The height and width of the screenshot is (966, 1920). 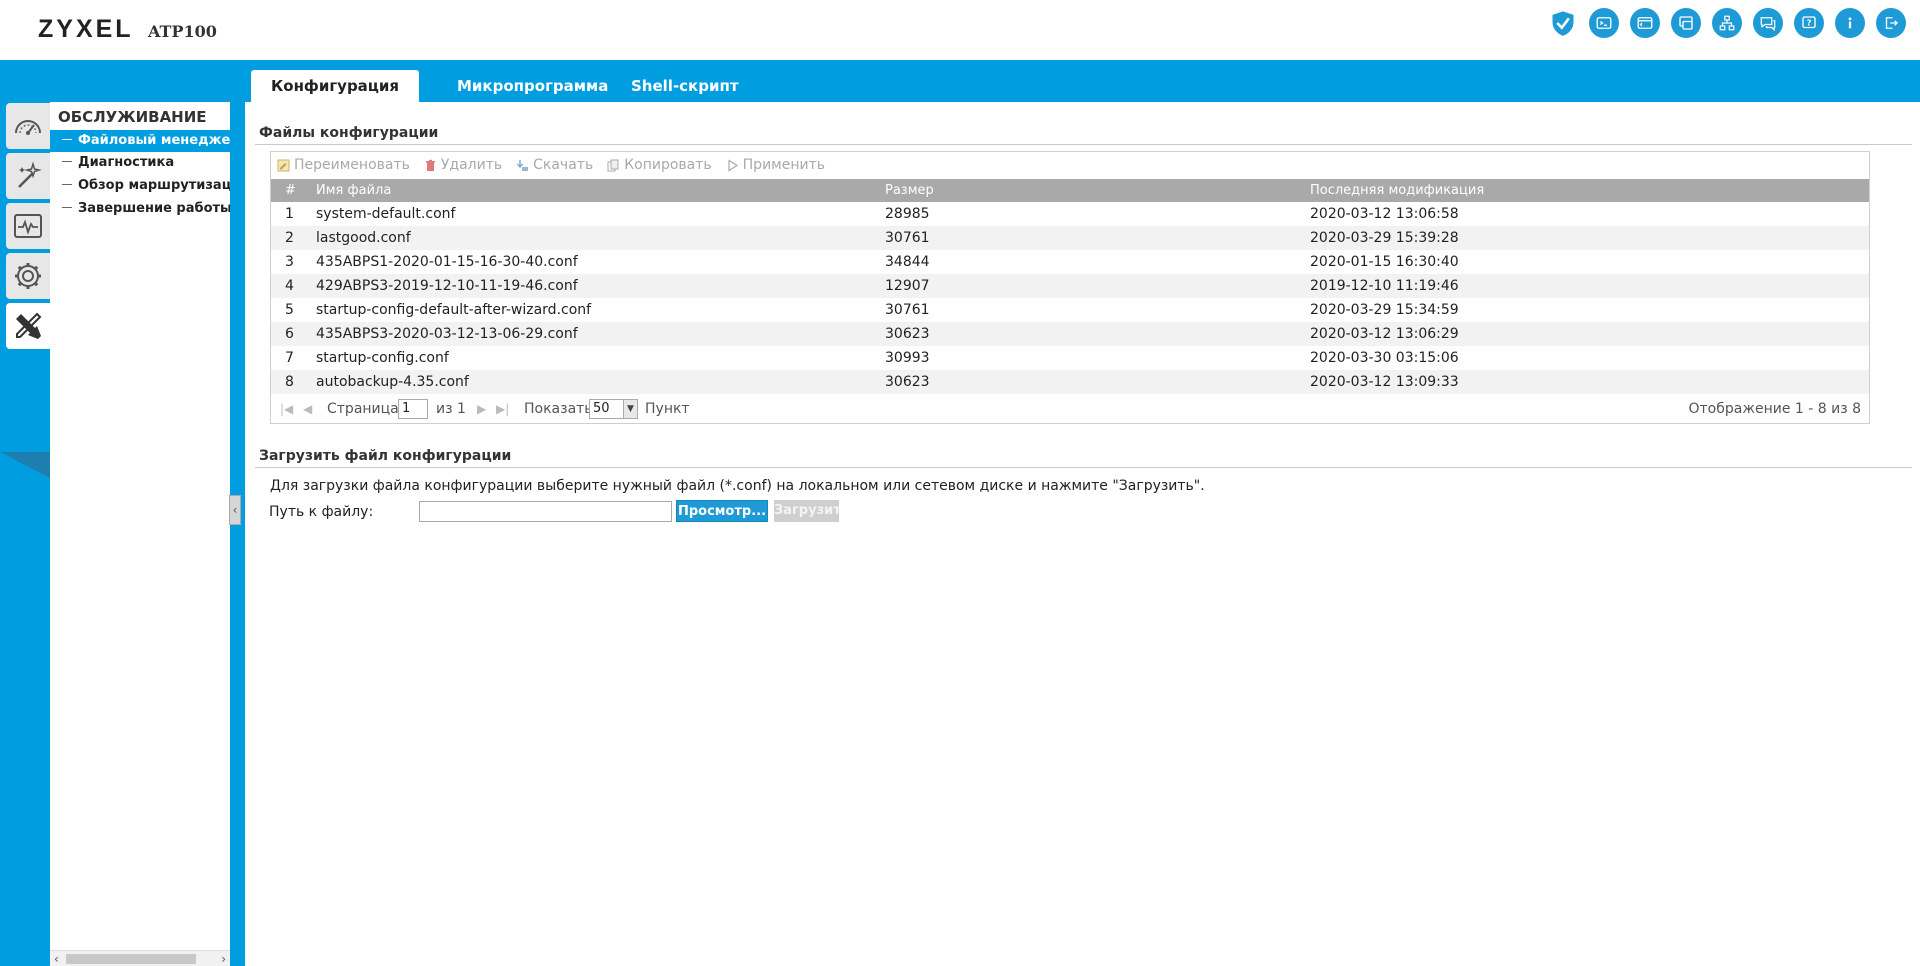 What do you see at coordinates (28, 226) in the screenshot?
I see `monitor-icon` at bounding box center [28, 226].